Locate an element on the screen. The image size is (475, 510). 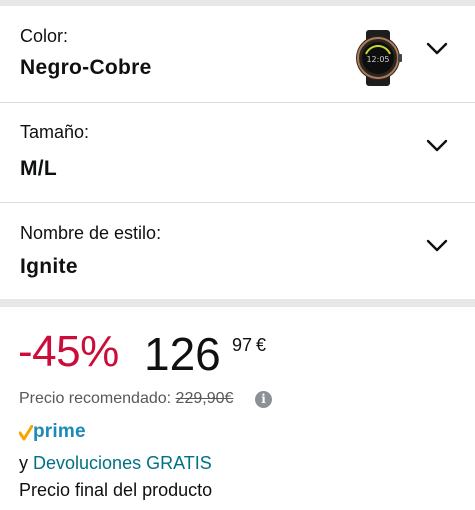
info-icon: i is located at coordinates (263, 399).